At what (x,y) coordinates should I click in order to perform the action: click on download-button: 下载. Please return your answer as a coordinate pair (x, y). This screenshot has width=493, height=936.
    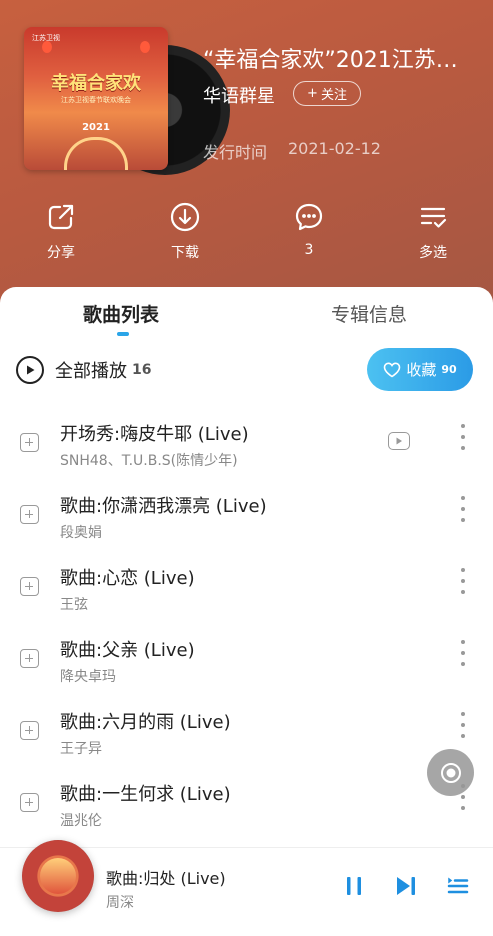
    Looking at the image, I should click on (185, 231).